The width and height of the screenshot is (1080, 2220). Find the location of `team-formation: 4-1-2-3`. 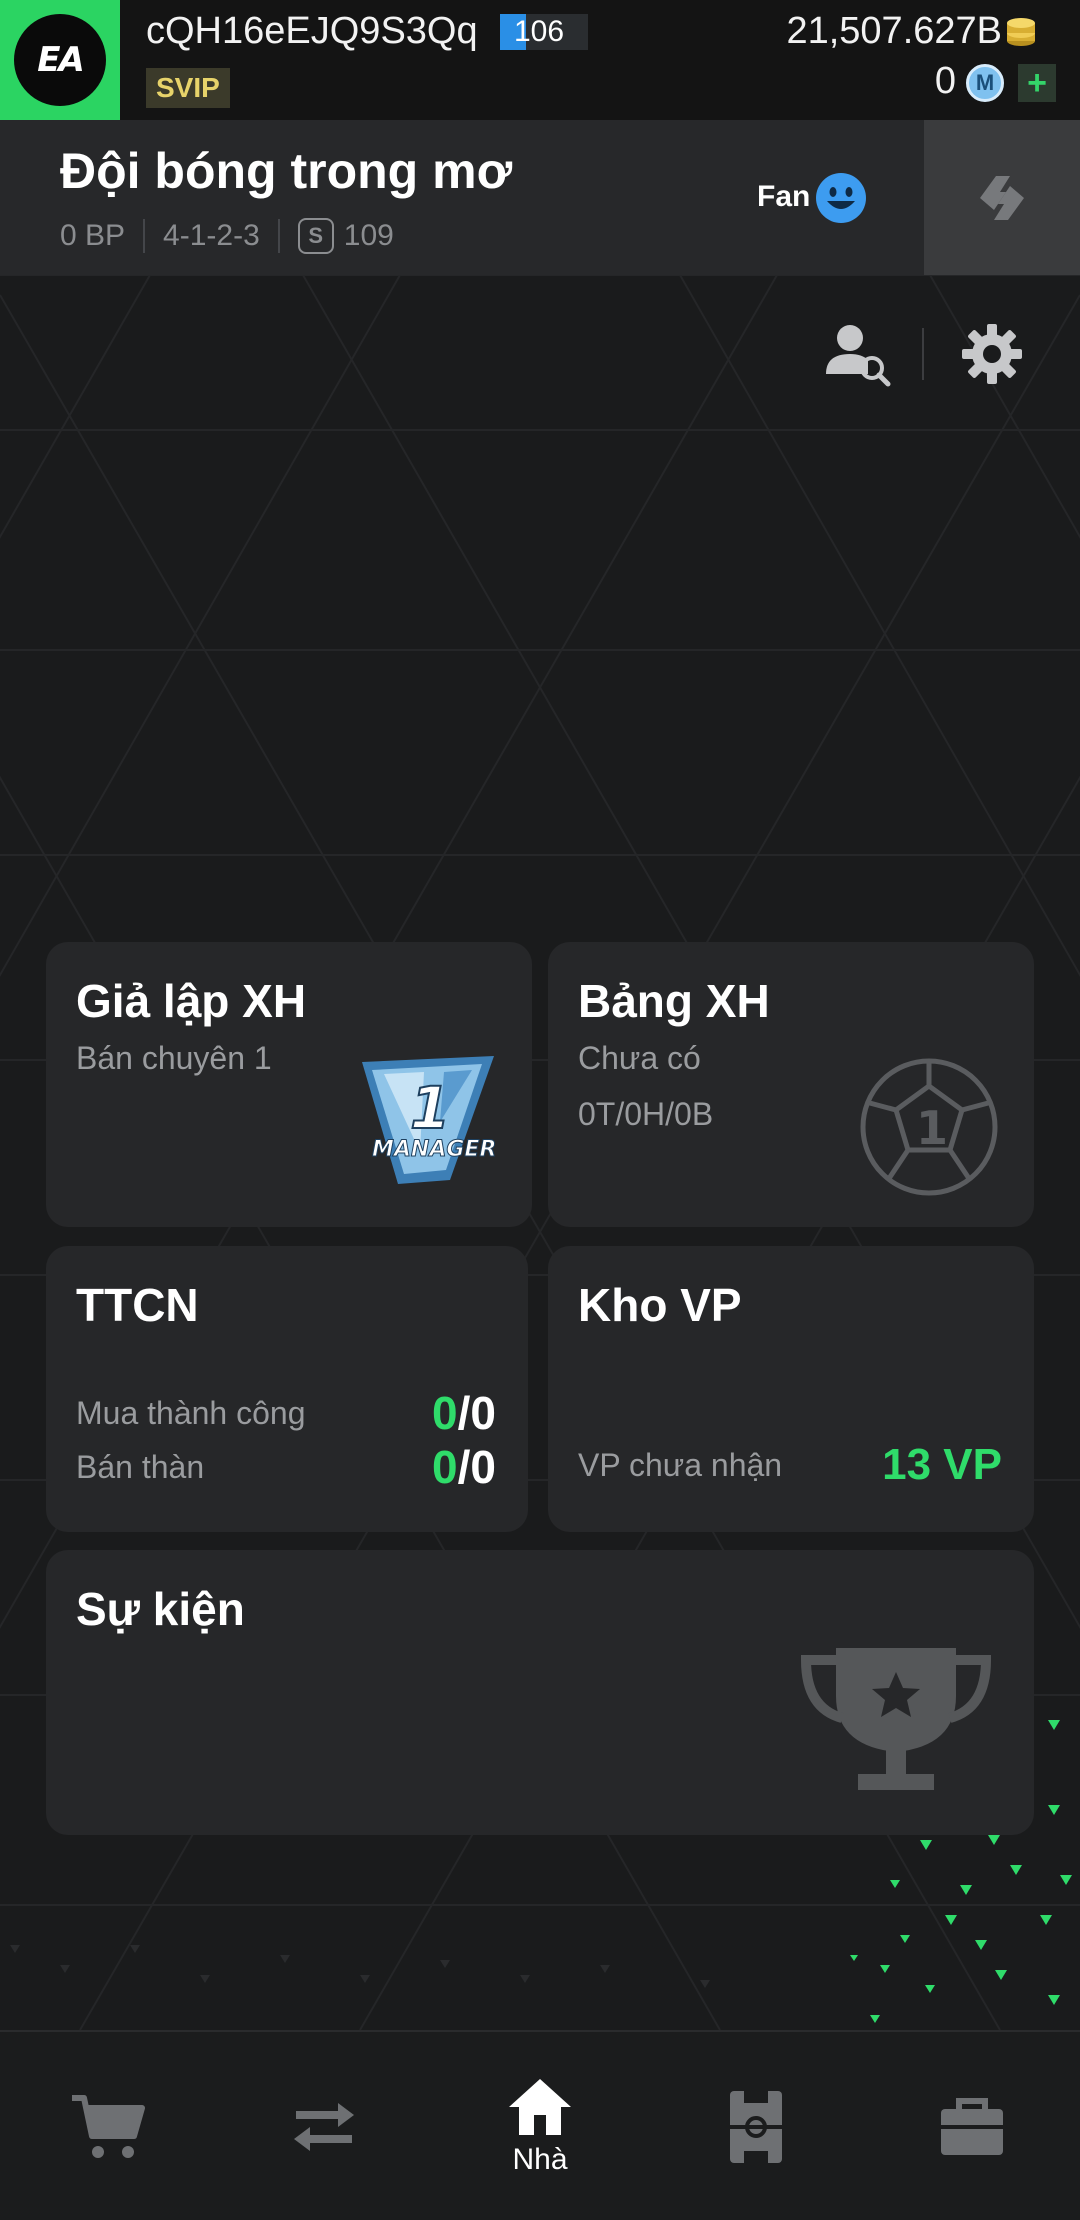

team-formation: 4-1-2-3 is located at coordinates (211, 235).